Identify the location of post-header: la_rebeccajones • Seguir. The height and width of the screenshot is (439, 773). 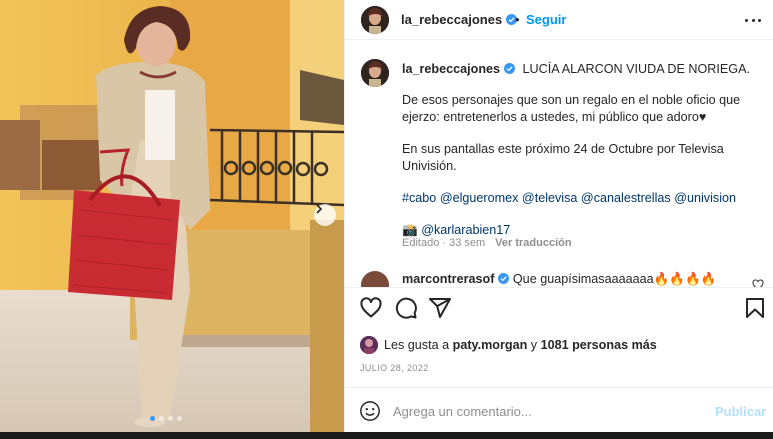
(559, 20).